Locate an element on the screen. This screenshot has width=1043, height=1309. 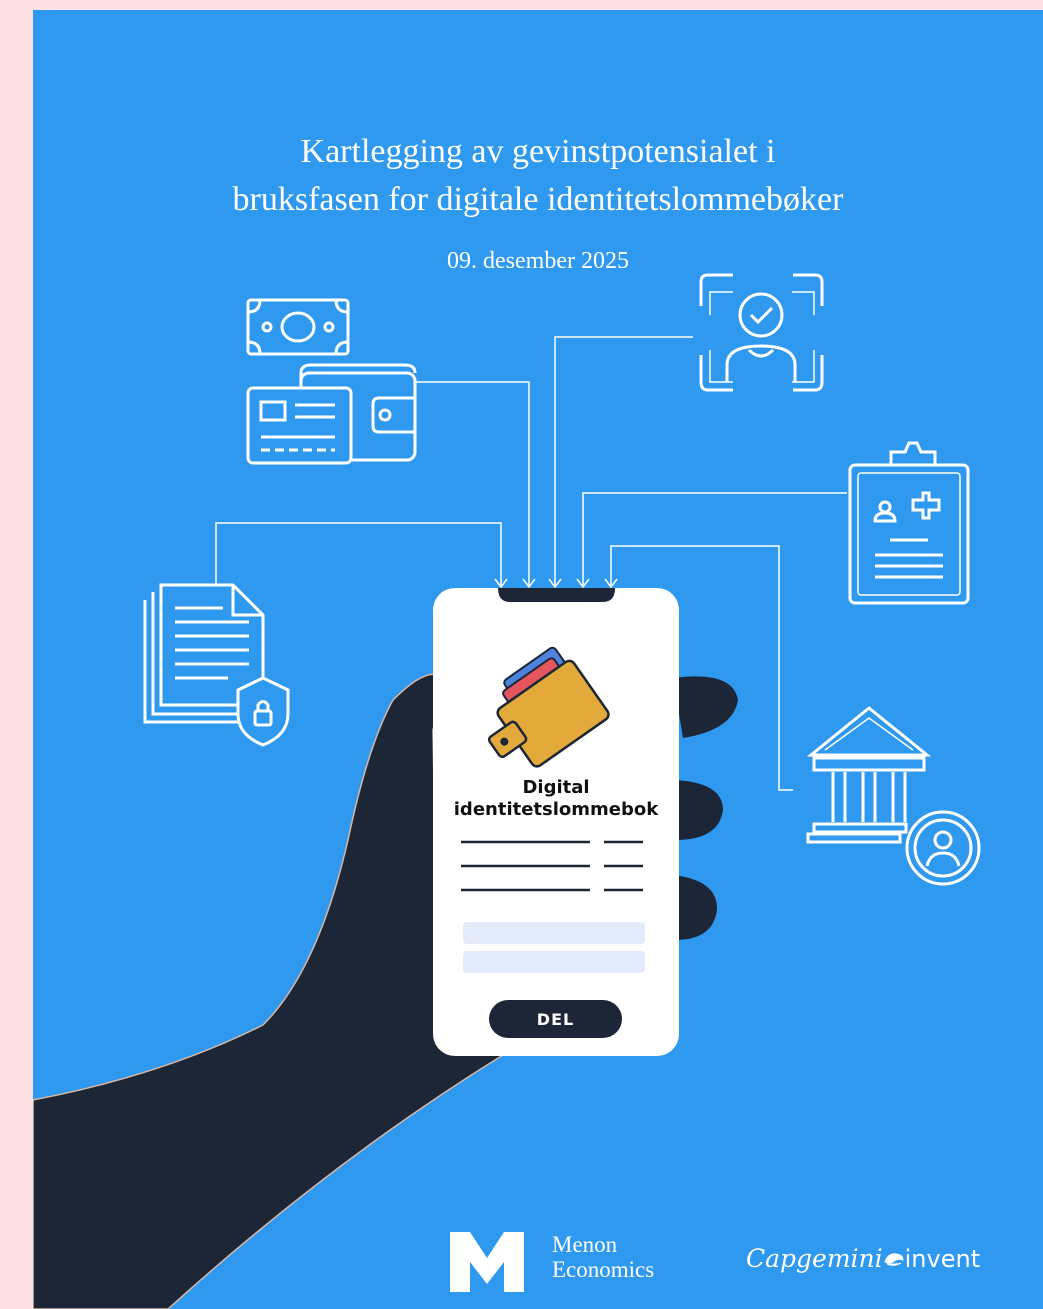
share-button: DEL is located at coordinates (555, 1019).